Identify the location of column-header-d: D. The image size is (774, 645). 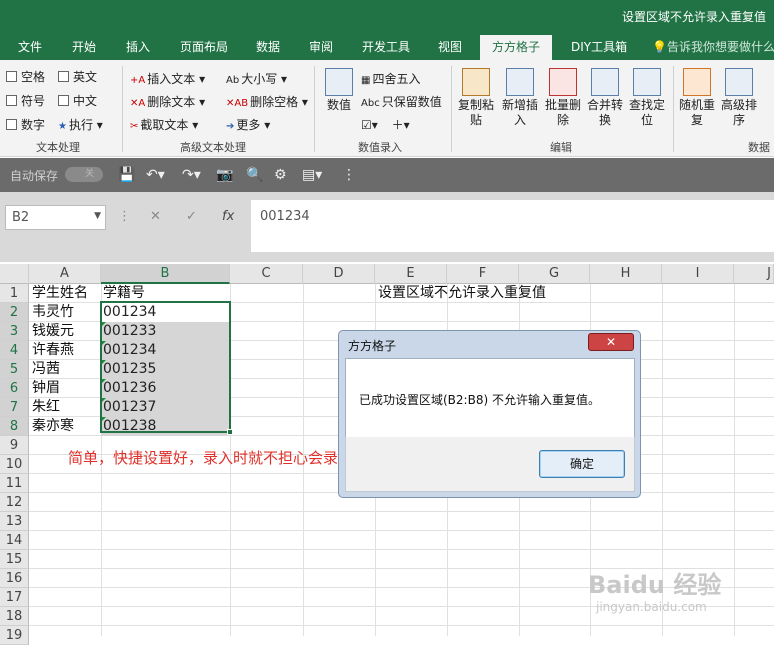
(339, 274).